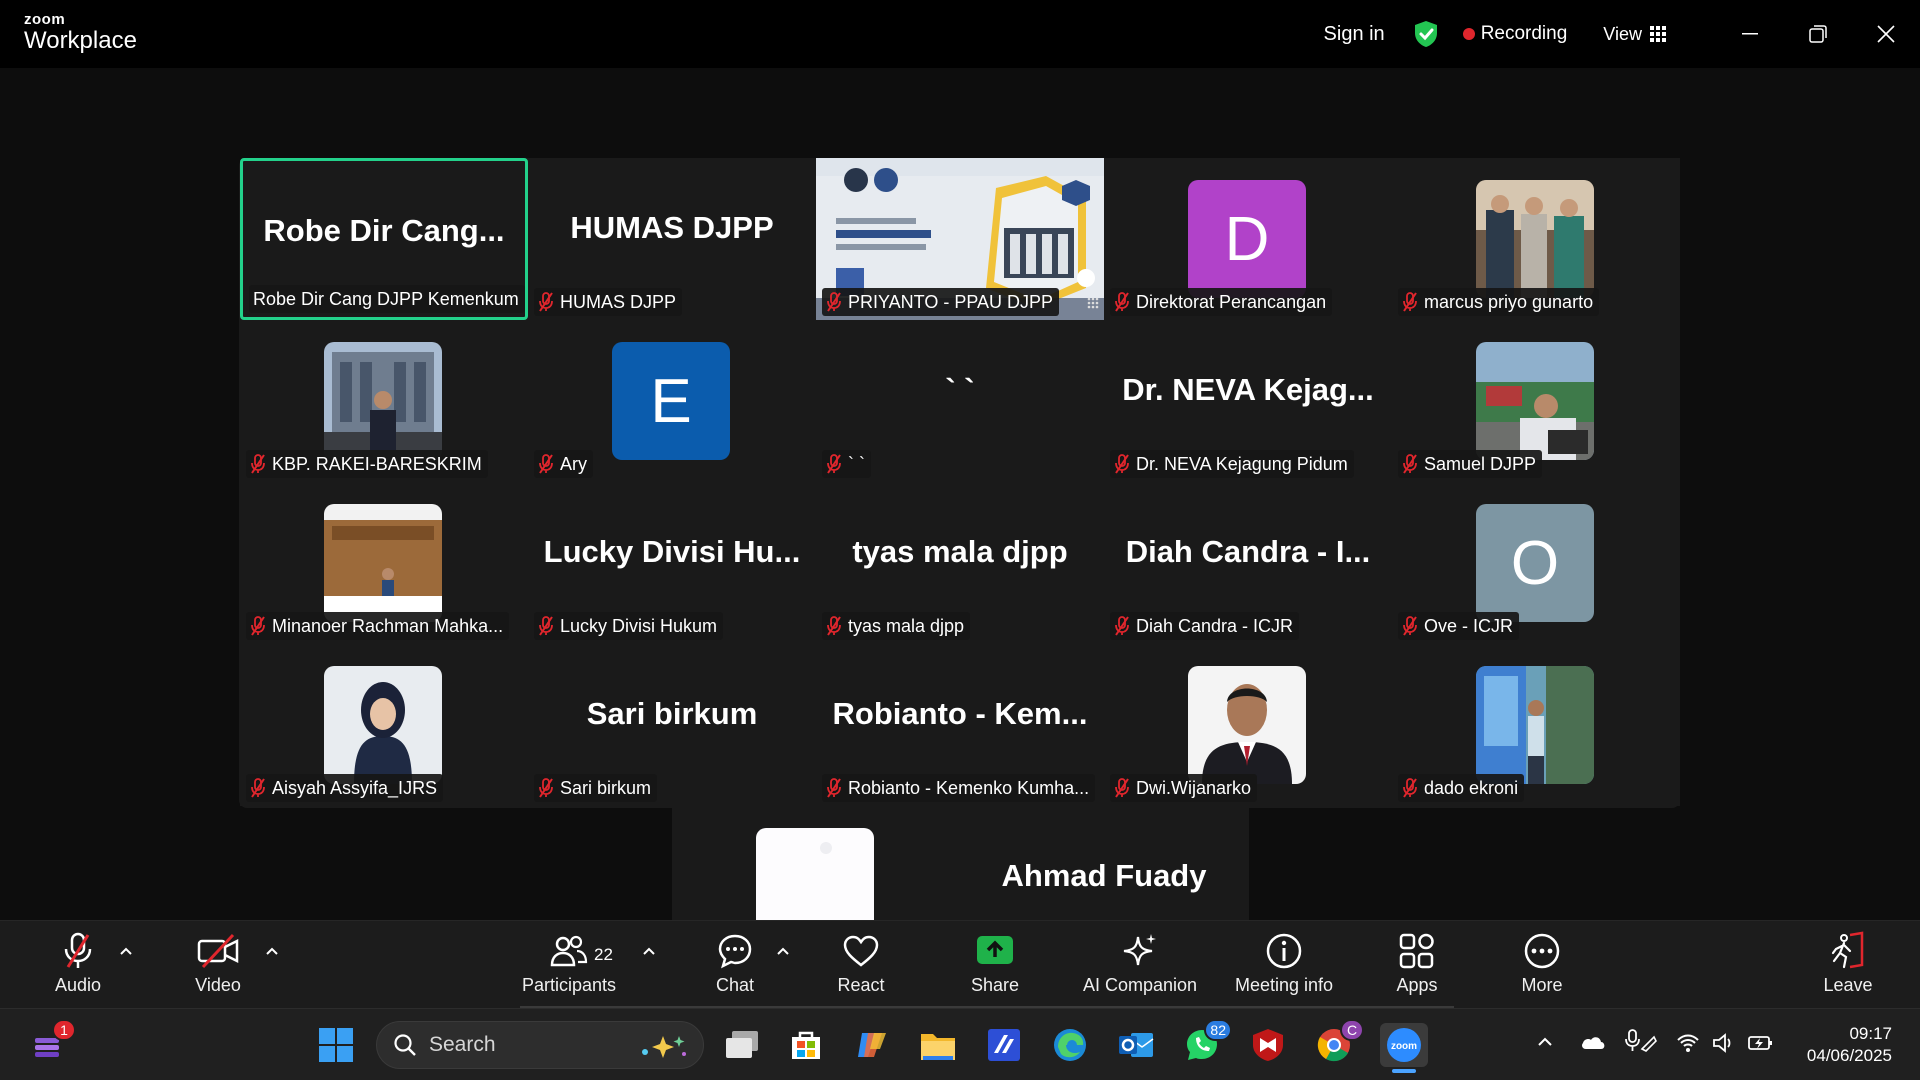 This screenshot has height=1080, width=1920. I want to click on participants-button: Participants, so click(569, 969).